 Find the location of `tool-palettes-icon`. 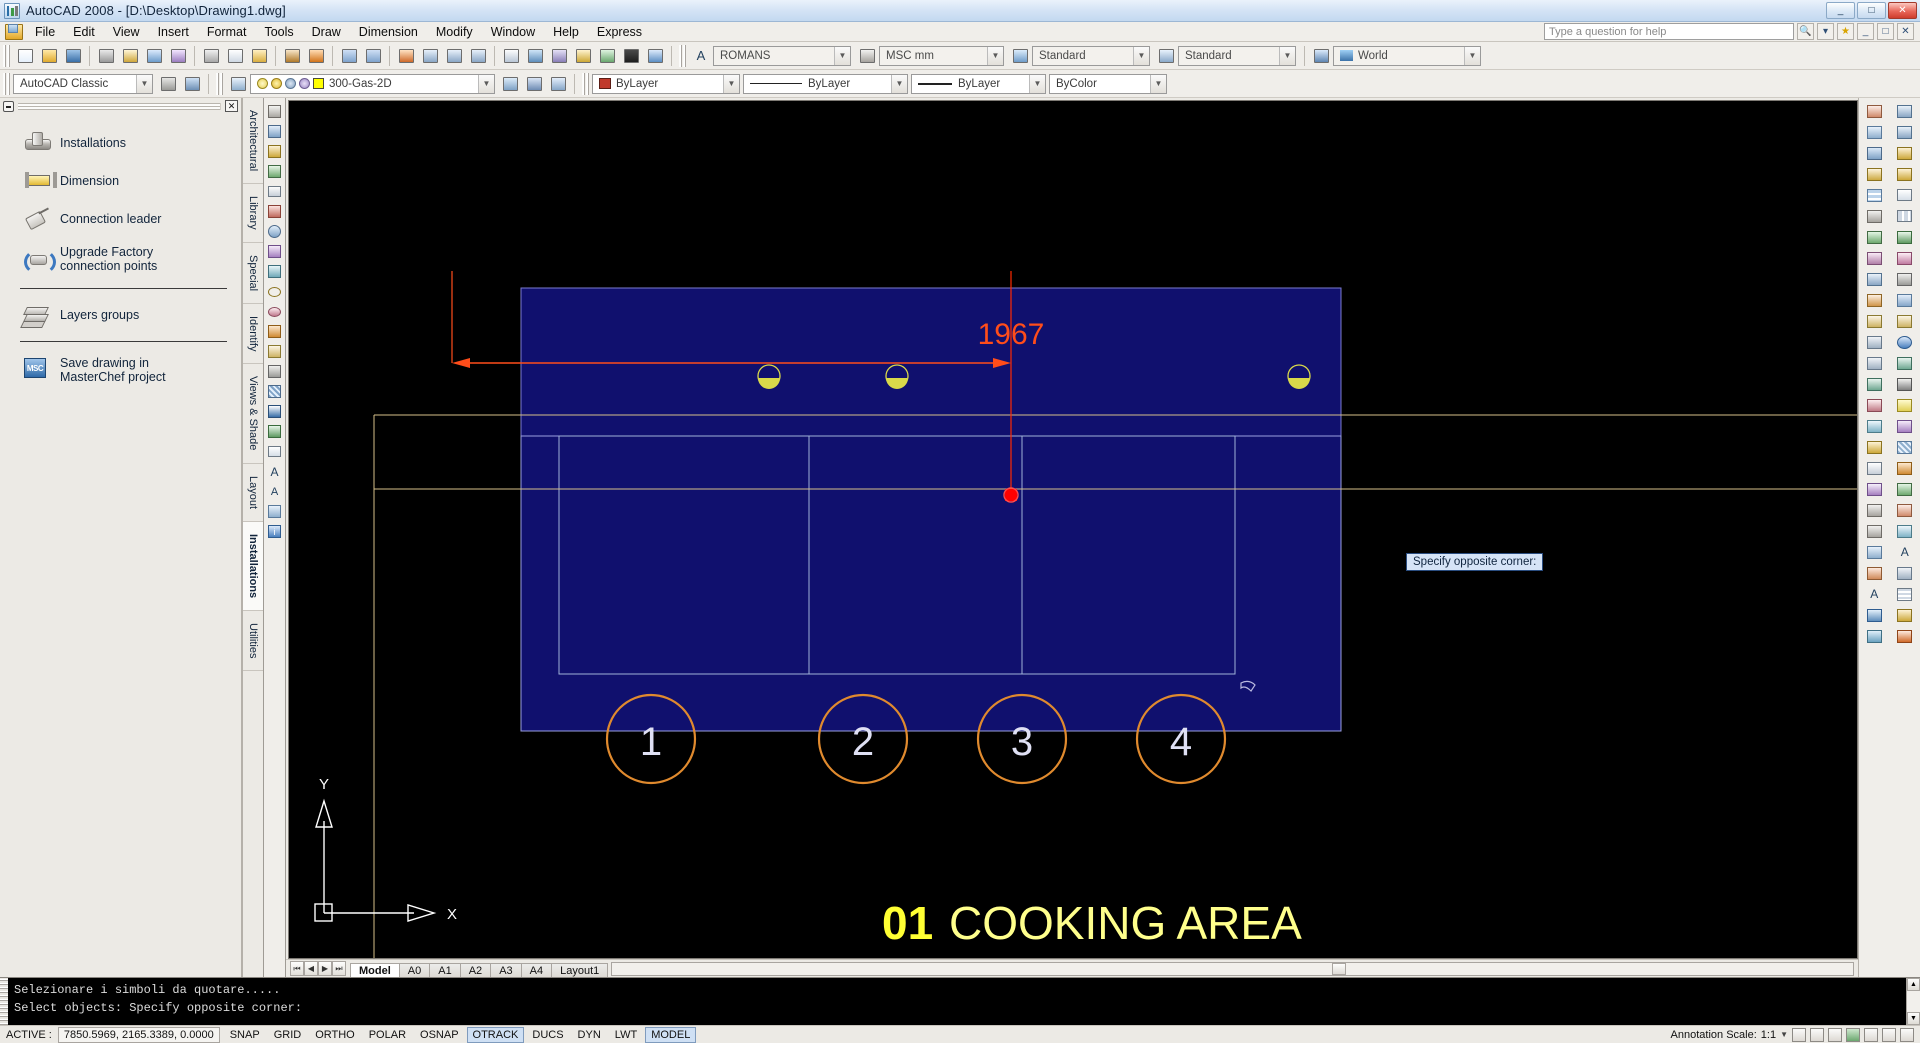

tool-palettes-icon is located at coordinates (559, 55).